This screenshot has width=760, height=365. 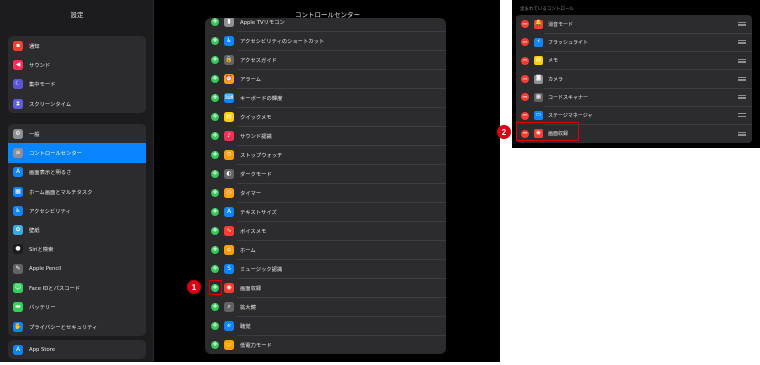 What do you see at coordinates (325, 268) in the screenshot?
I see `control-row: + S ミュージック認識` at bounding box center [325, 268].